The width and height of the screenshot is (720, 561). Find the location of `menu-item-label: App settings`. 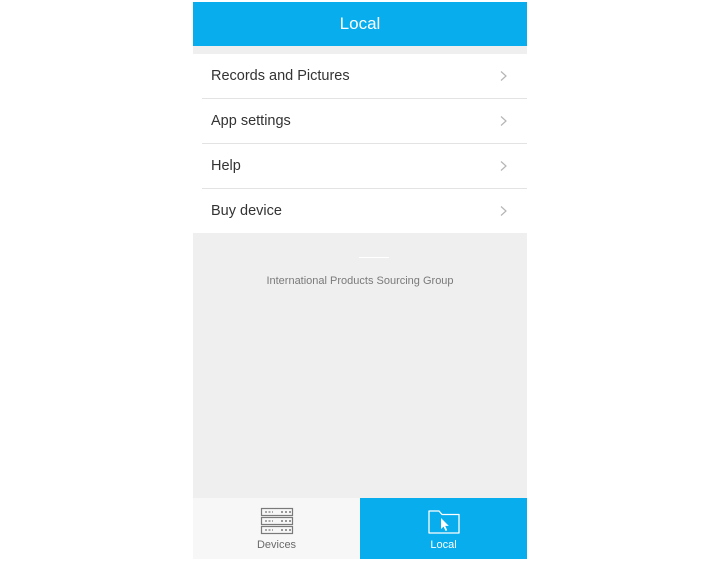

menu-item-label: App settings is located at coordinates (251, 121).